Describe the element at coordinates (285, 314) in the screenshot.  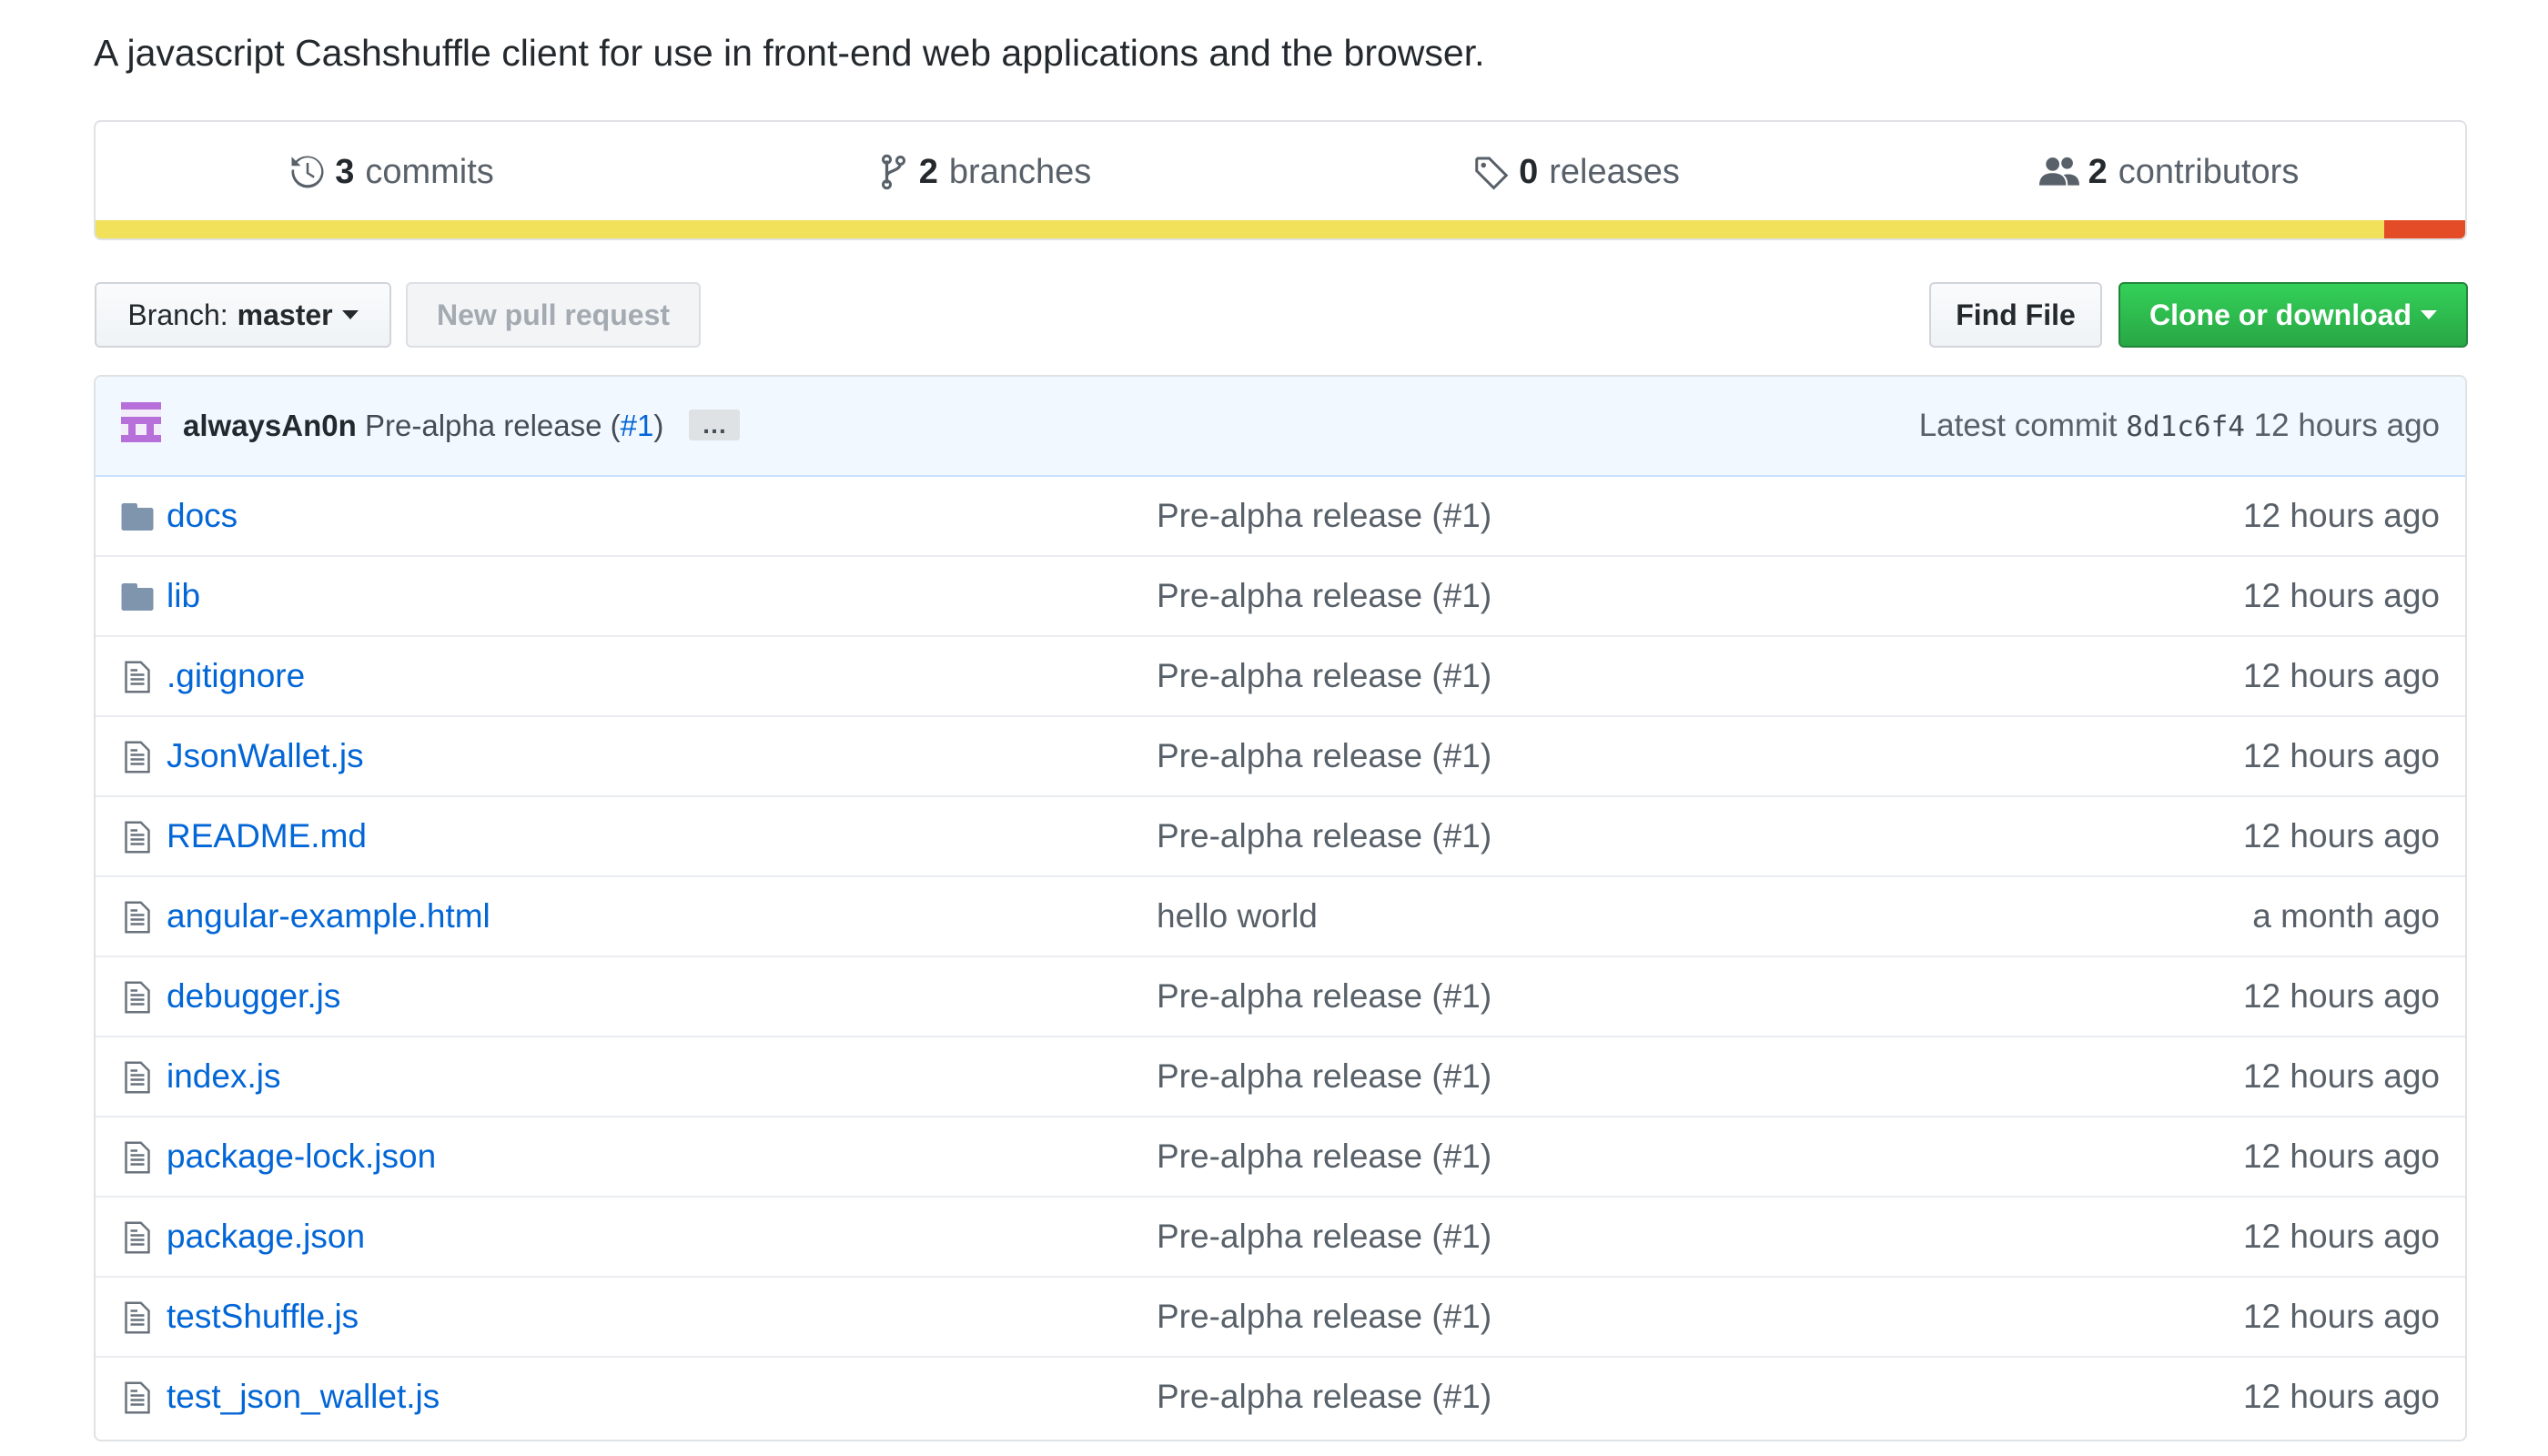
I see `branch-value: master` at that location.